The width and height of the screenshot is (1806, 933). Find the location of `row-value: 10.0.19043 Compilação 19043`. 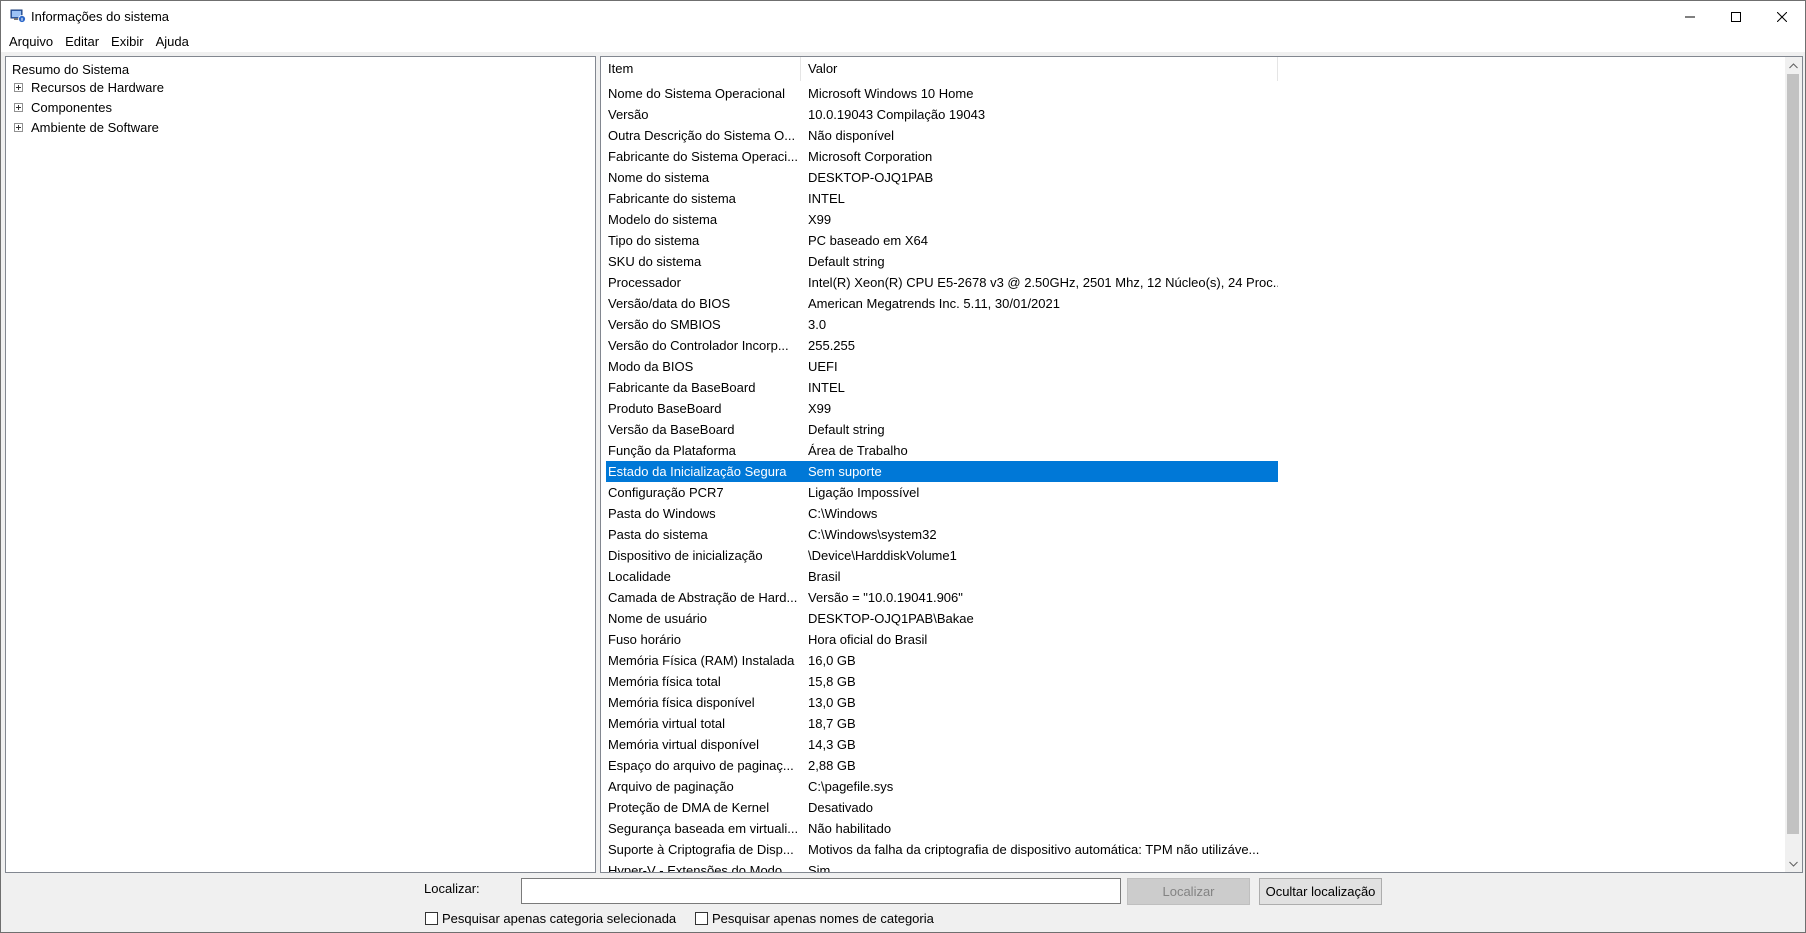

row-value: 10.0.19043 Compilação 19043 is located at coordinates (897, 114).